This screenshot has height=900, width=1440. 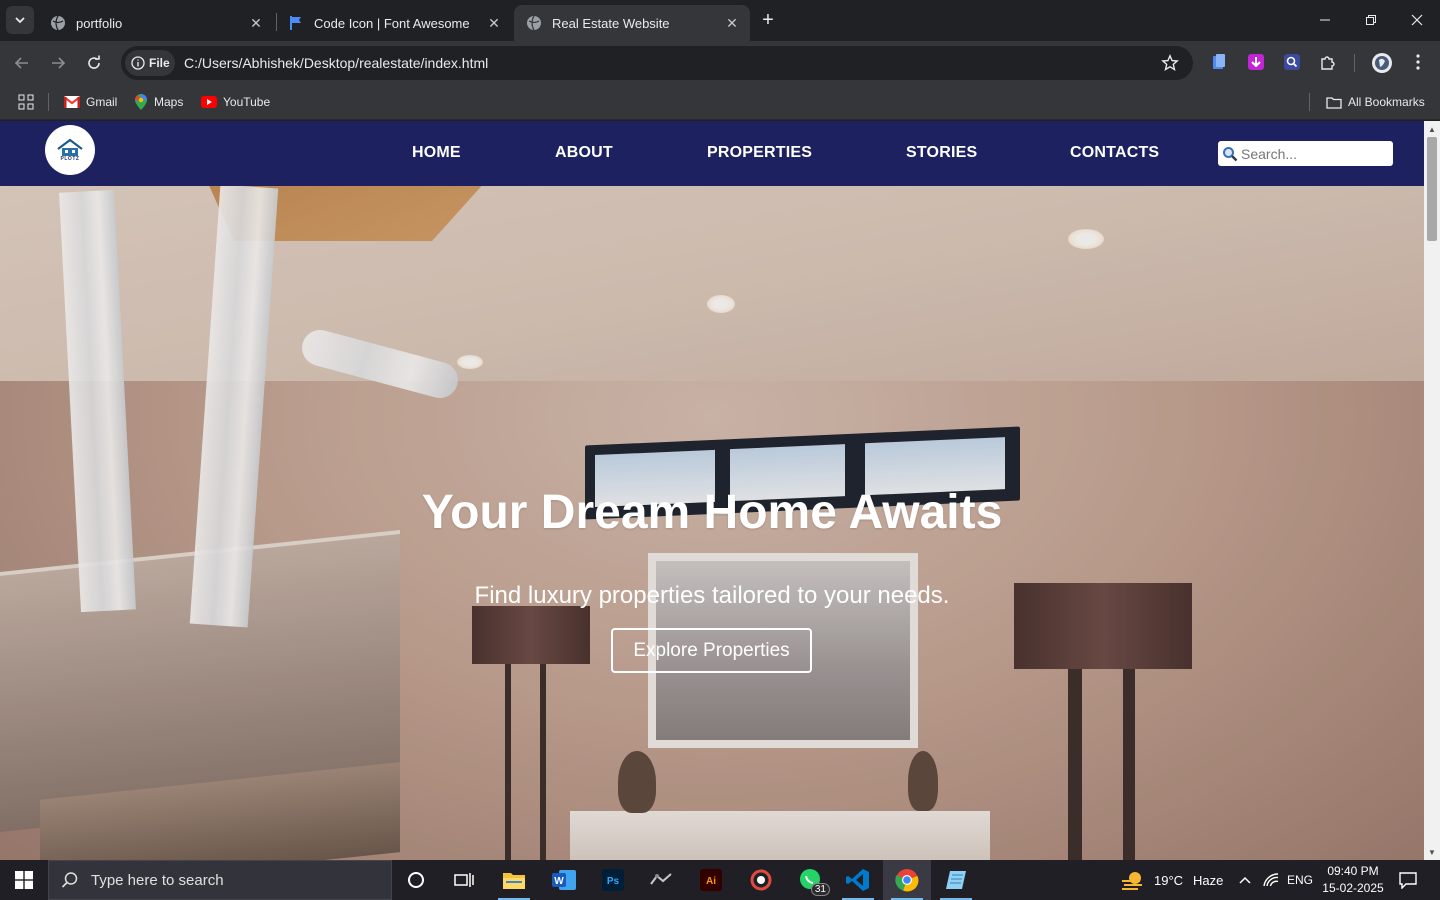 What do you see at coordinates (1256, 62) in the screenshot?
I see `extension-download-icon` at bounding box center [1256, 62].